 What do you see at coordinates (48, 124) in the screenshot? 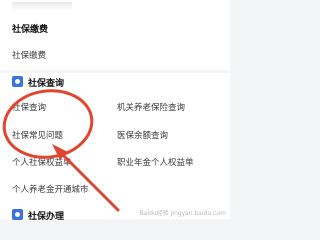
I see `annotation-circle` at bounding box center [48, 124].